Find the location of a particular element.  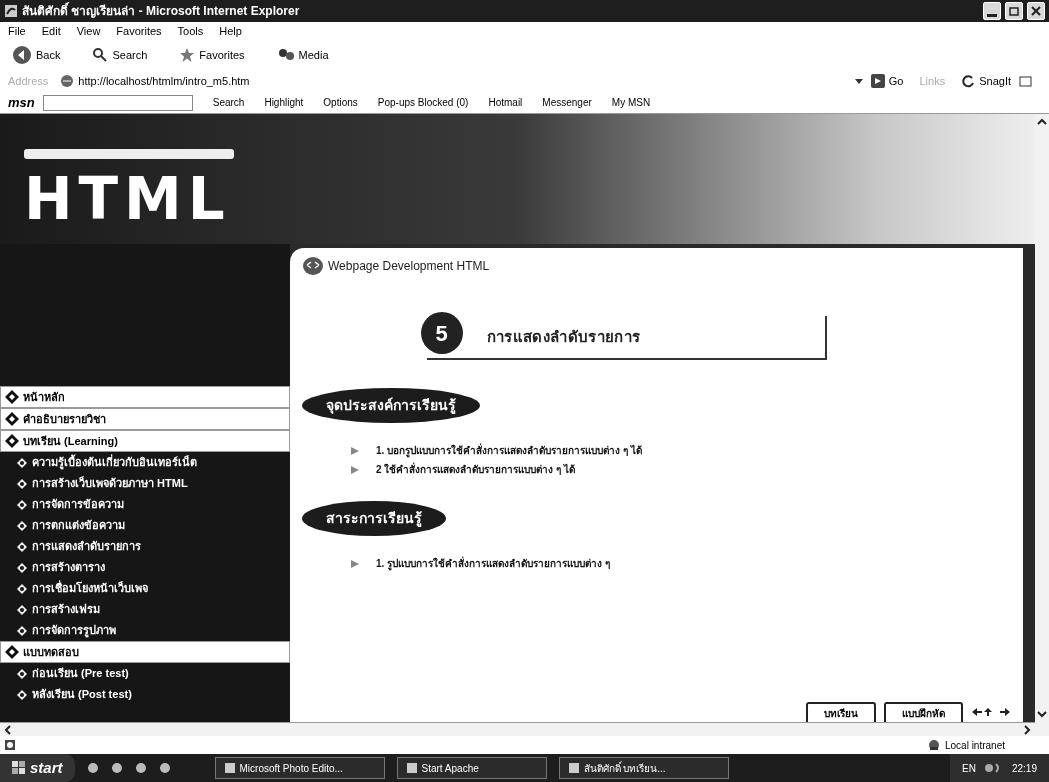

msn-toolbar-item: Messenger is located at coordinates (567, 102).